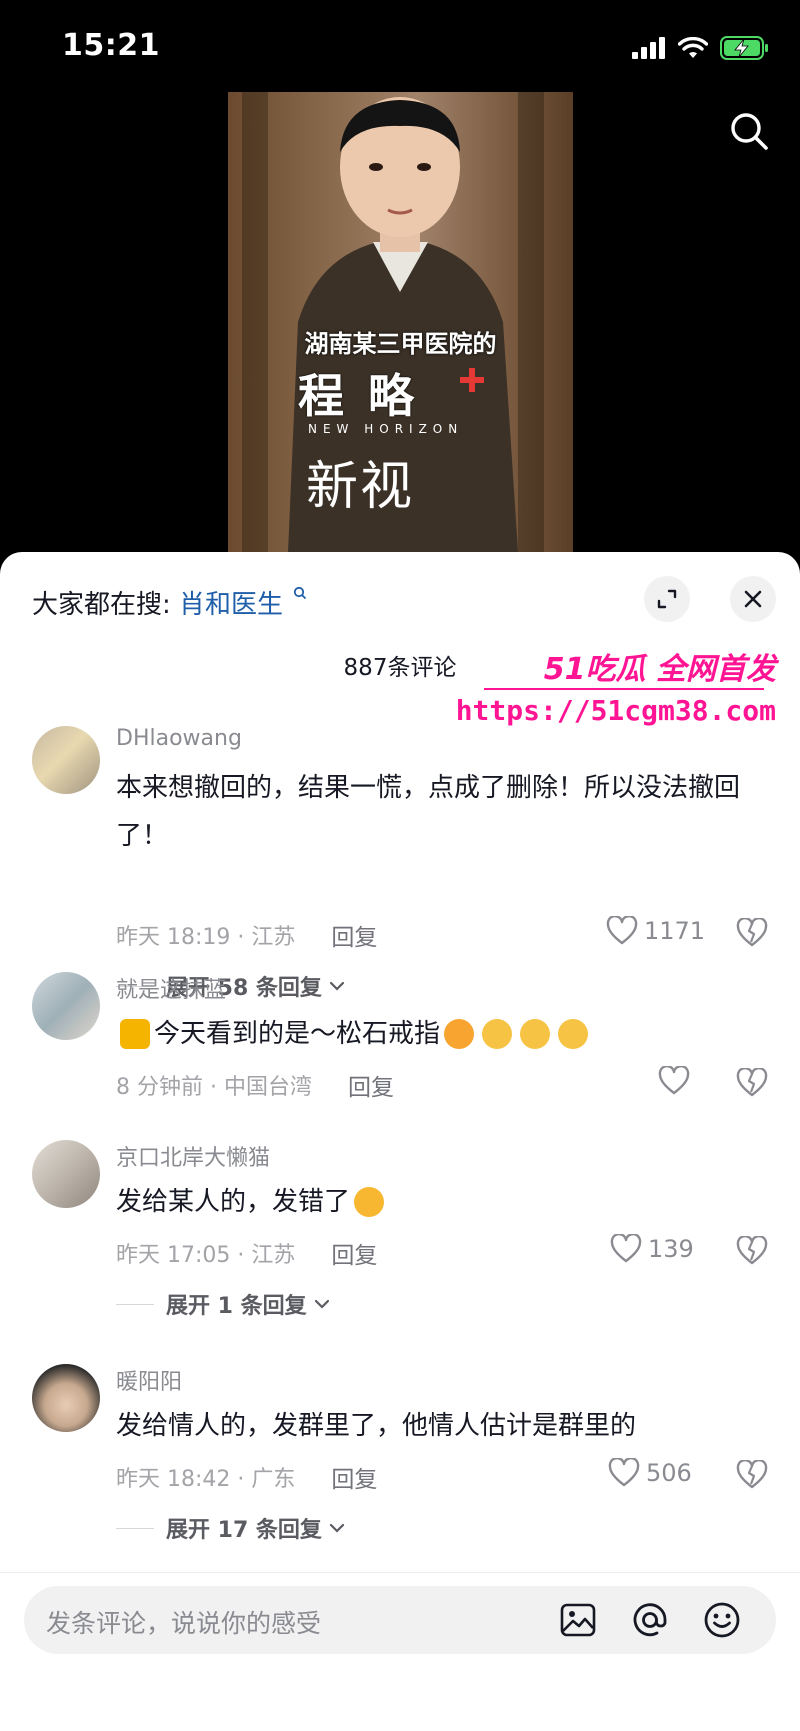 Image resolution: width=800 pixels, height=1731 pixels. What do you see at coordinates (648, 48) in the screenshot?
I see `signal-icon` at bounding box center [648, 48].